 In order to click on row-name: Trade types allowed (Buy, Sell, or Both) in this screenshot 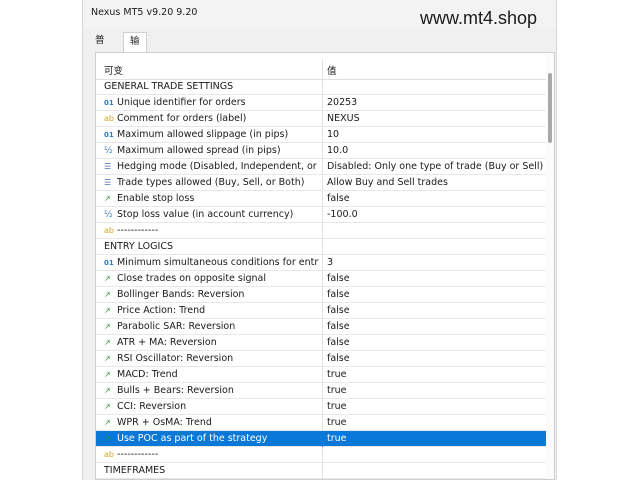, I will do `click(211, 182)`.